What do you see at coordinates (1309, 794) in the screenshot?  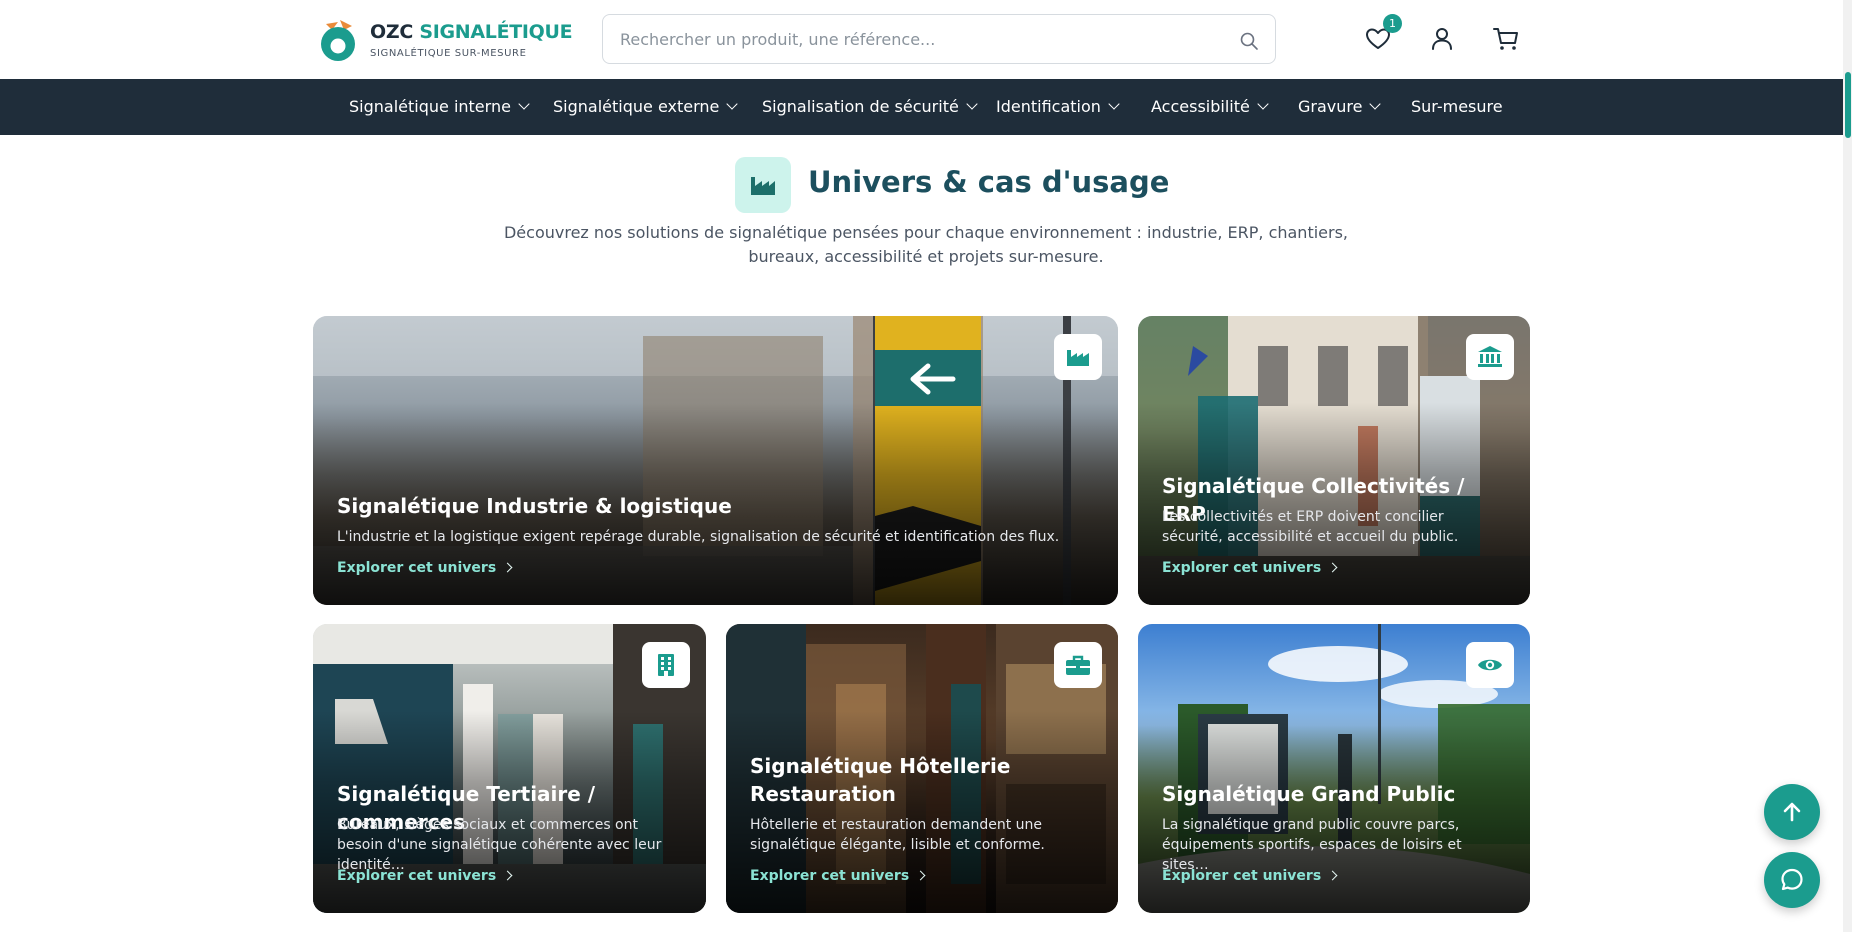 I see `card-title: Signalétique Grand Public` at bounding box center [1309, 794].